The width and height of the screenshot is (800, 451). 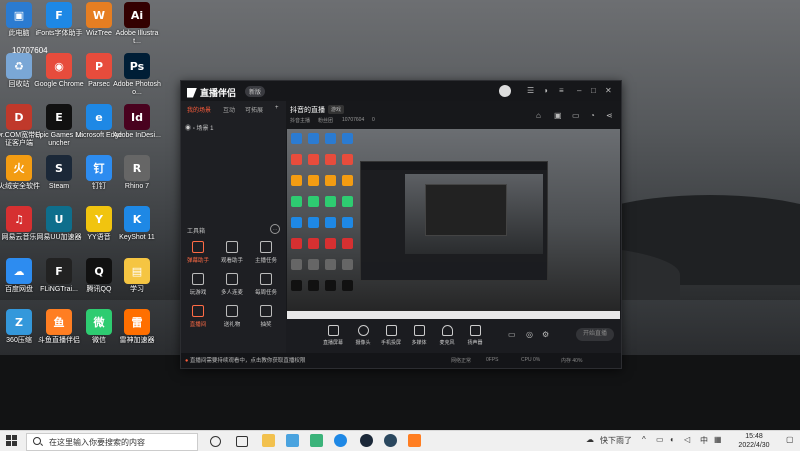 I want to click on eye-icon: ◎, so click(x=529, y=334).